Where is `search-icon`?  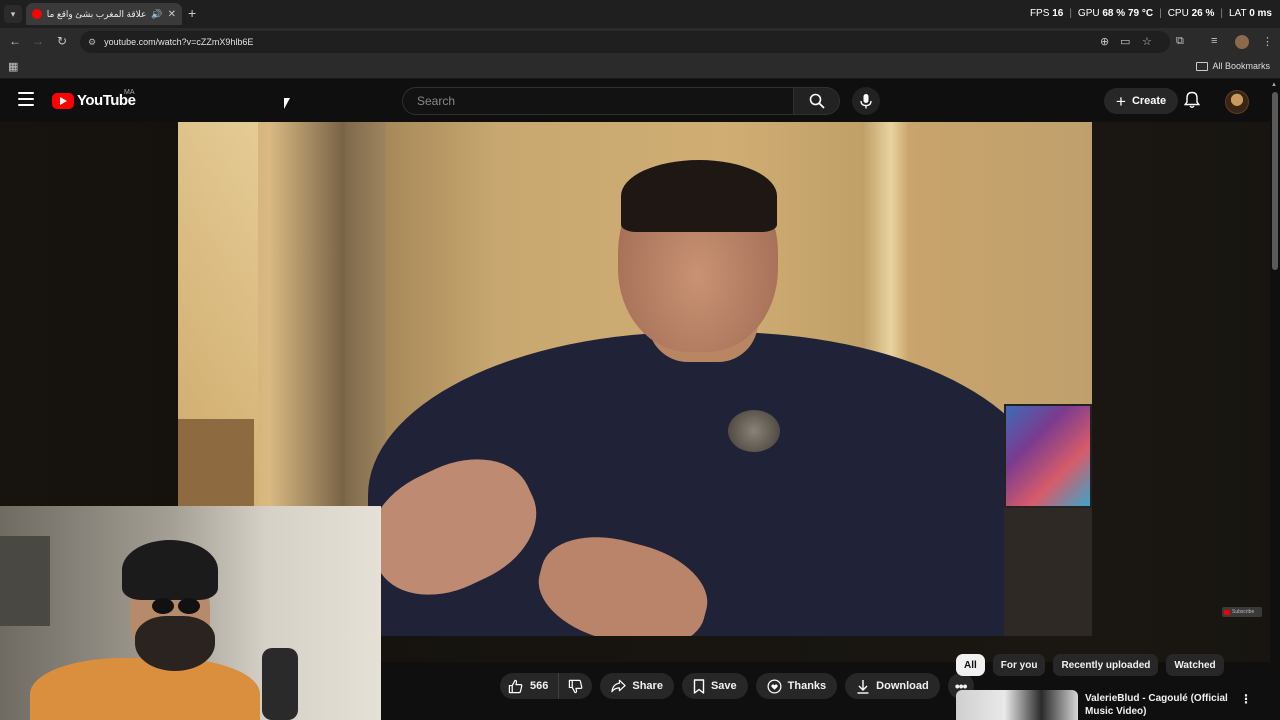
search-icon is located at coordinates (817, 101).